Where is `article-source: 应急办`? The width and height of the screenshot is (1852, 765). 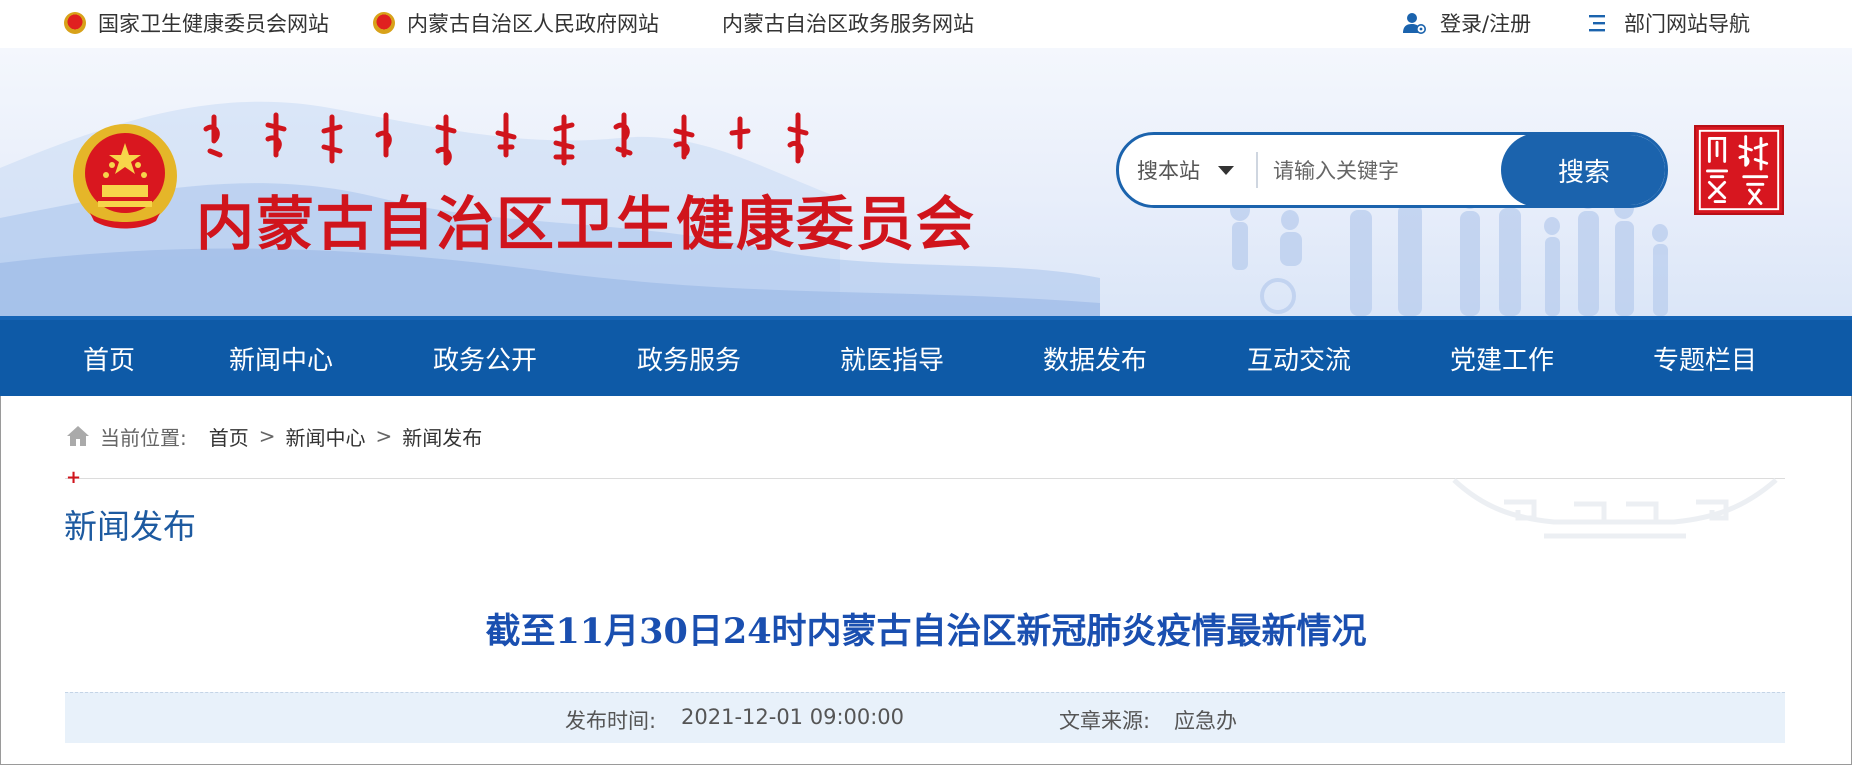
article-source: 应急办 is located at coordinates (1205, 721).